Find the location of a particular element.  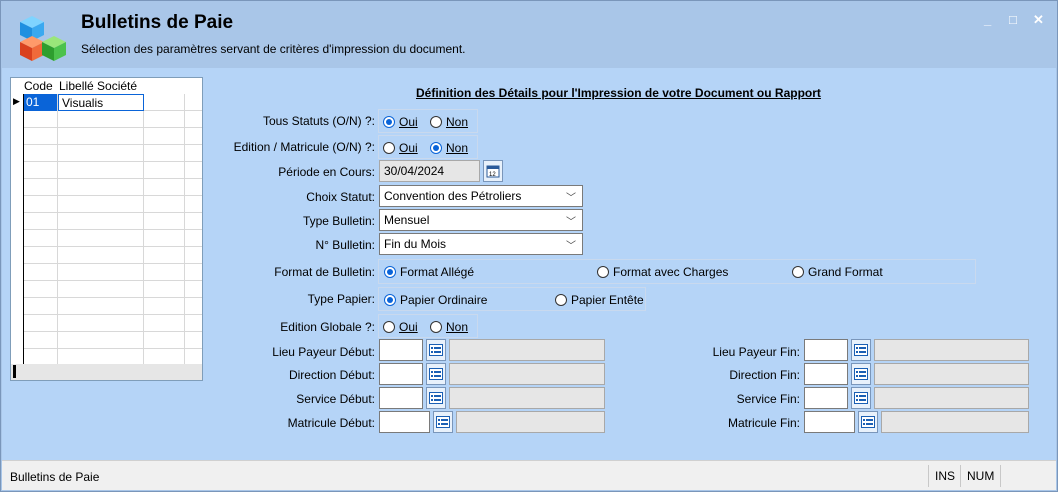

service-fin-lookup is located at coordinates (861, 398).